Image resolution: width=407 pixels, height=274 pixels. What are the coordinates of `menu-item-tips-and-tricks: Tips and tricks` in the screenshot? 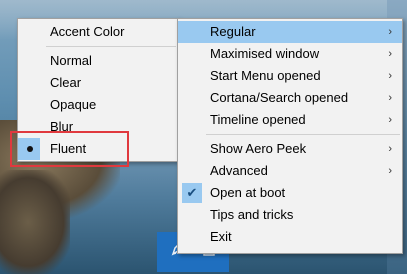 It's located at (290, 215).